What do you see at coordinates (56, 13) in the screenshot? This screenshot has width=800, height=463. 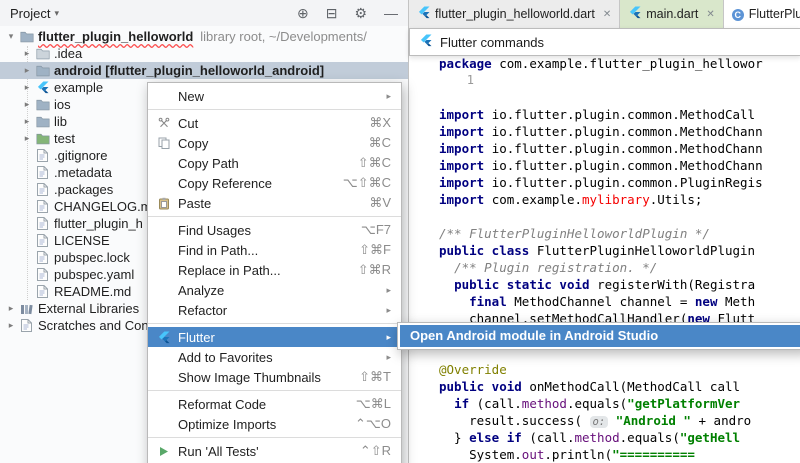 I see `chevron-down-icon: ▾` at bounding box center [56, 13].